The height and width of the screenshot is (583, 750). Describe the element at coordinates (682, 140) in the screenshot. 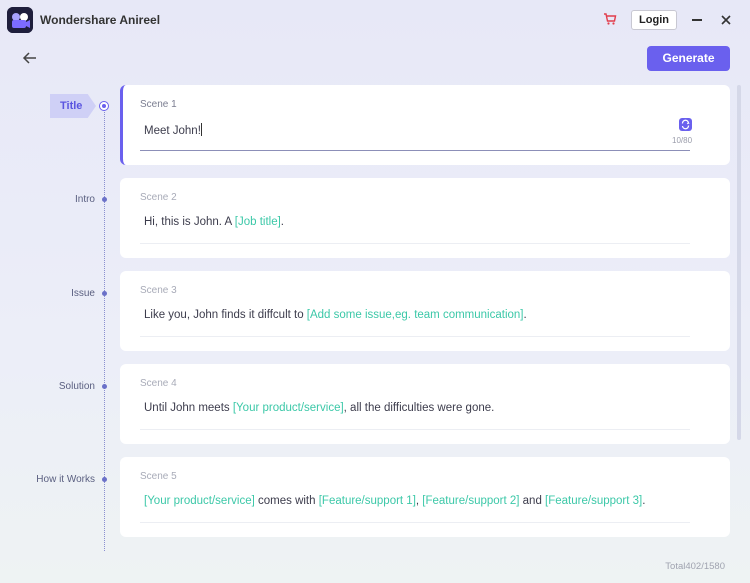

I see `char-counter: 10/80` at that location.